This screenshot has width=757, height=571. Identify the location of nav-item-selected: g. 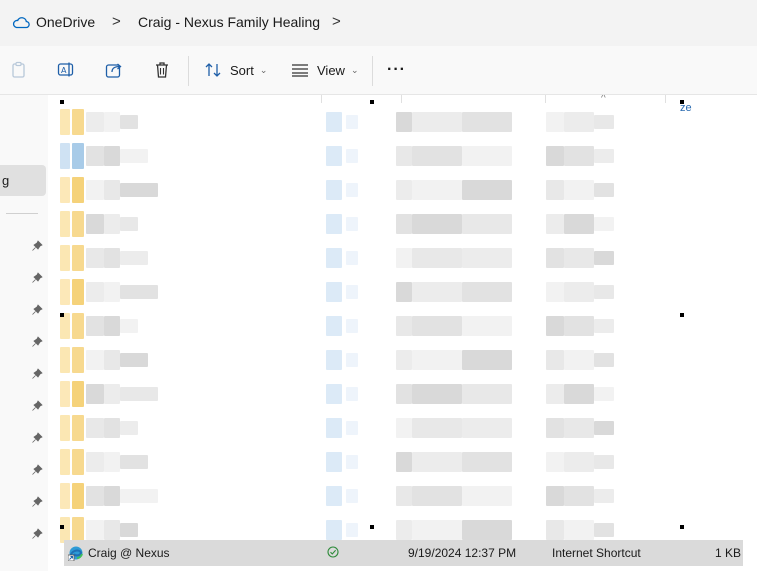
(23, 180).